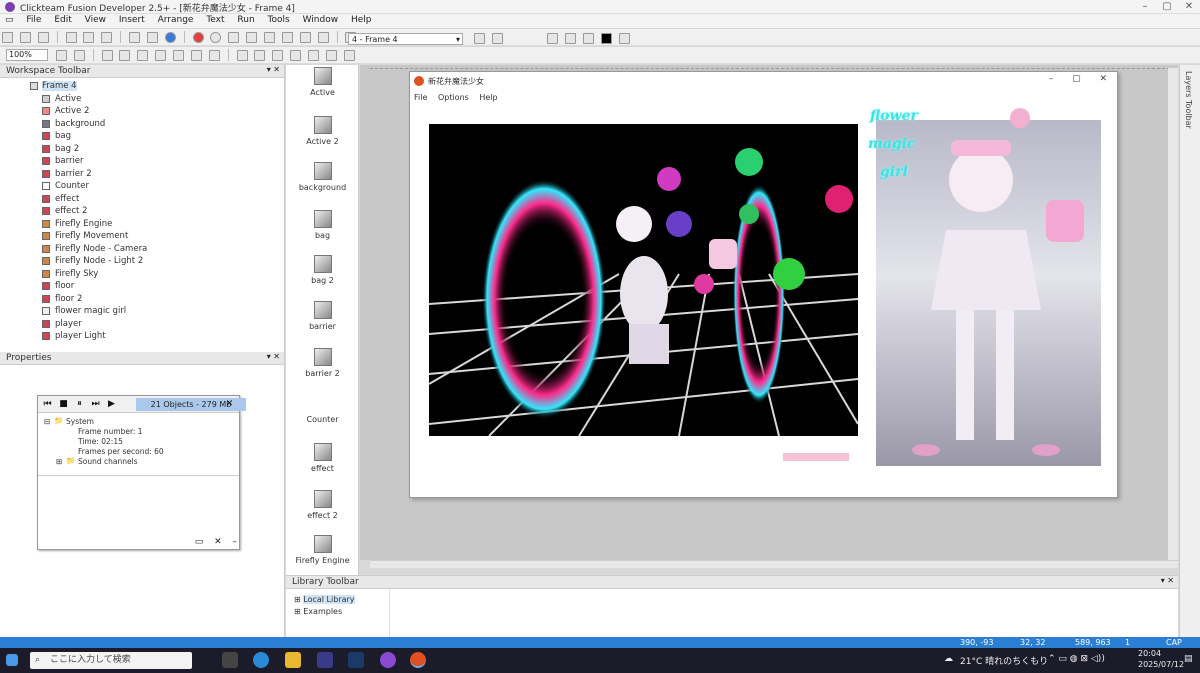 The width and height of the screenshot is (1200, 673). I want to click on object-list-item: effect 2, so click(322, 505).